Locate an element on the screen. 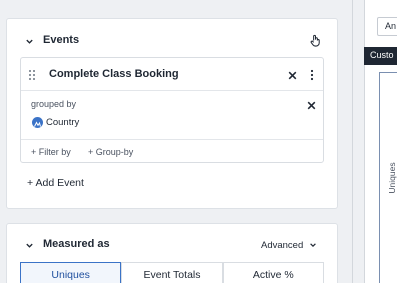  advanced-dropdown: Advanced is located at coordinates (289, 245).